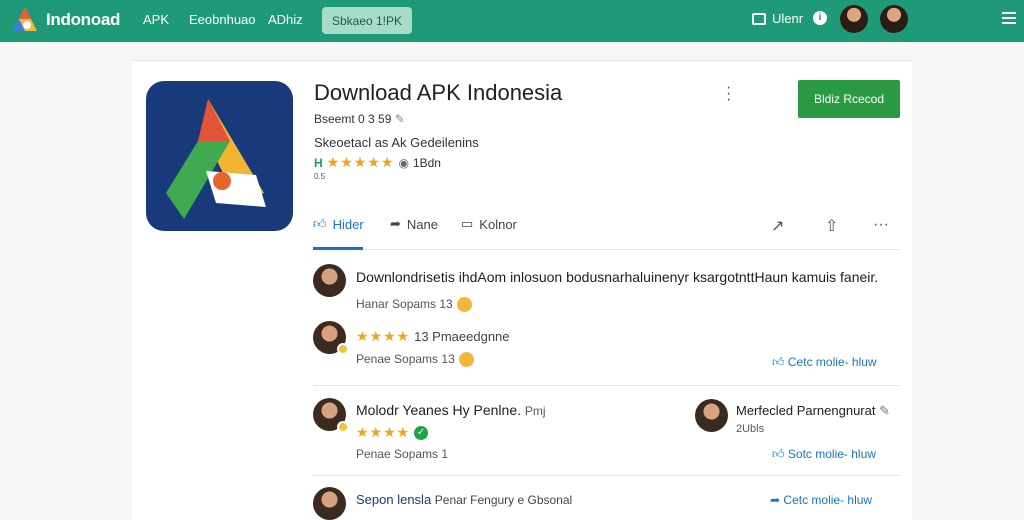 The image size is (1024, 520). Describe the element at coordinates (360, 162) in the screenshot. I see `rating-stars: ★★★★★` at that location.